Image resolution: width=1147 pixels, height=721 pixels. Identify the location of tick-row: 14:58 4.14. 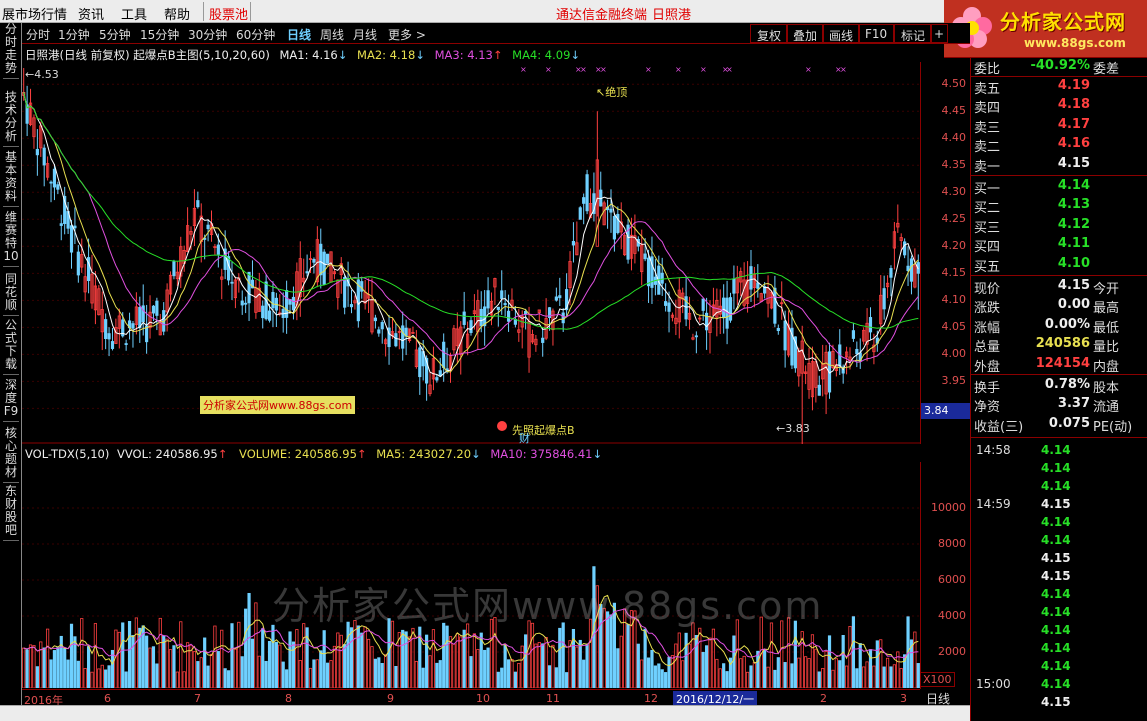
(1059, 451).